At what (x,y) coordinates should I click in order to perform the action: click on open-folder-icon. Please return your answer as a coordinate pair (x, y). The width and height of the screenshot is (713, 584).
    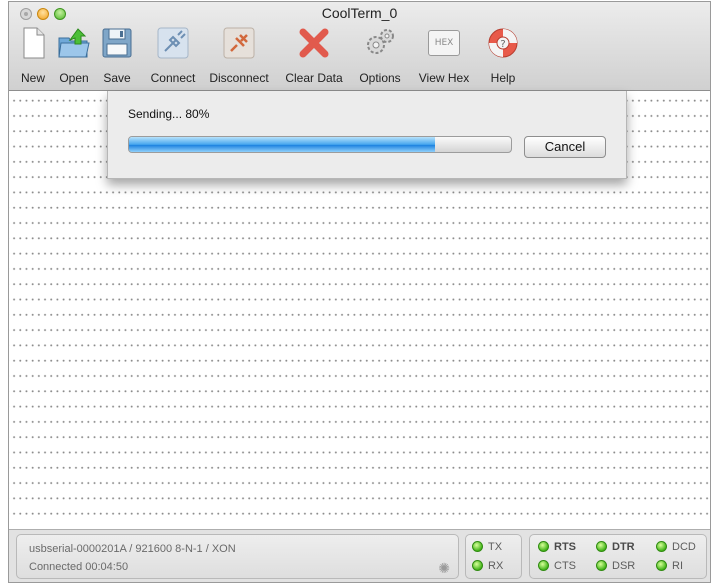
    Looking at the image, I should click on (74, 43).